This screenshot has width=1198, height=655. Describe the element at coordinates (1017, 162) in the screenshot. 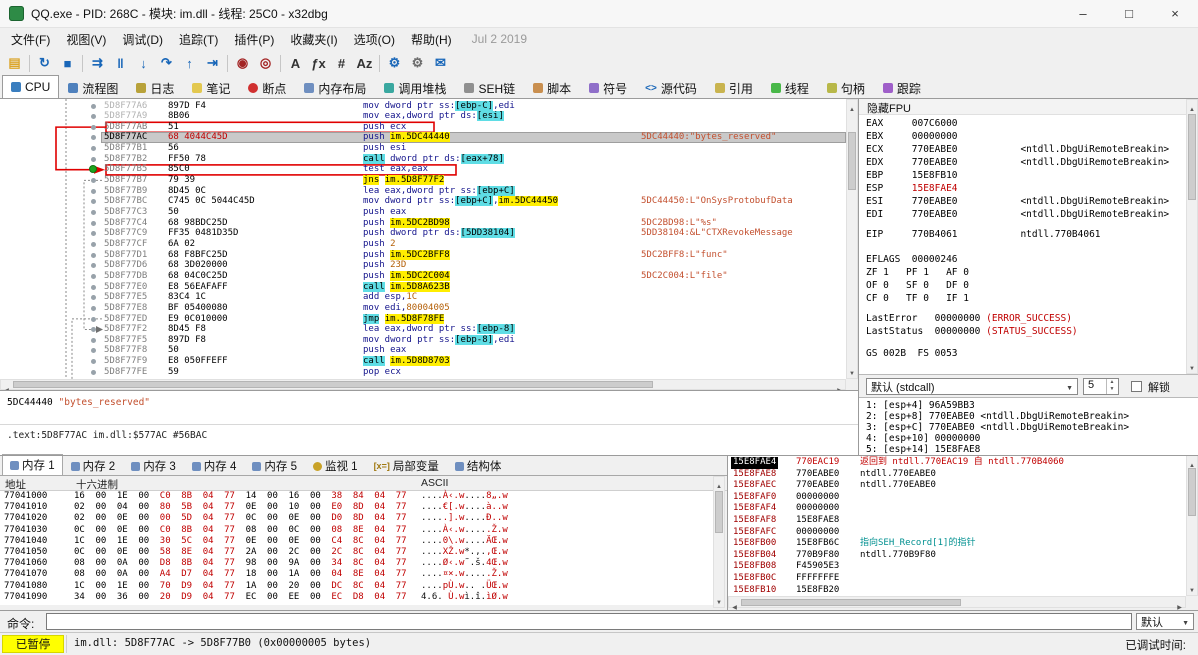

I see `register-row: EDX 770EABE0 <ntdll.DbgUiRemoteBreakin>` at that location.